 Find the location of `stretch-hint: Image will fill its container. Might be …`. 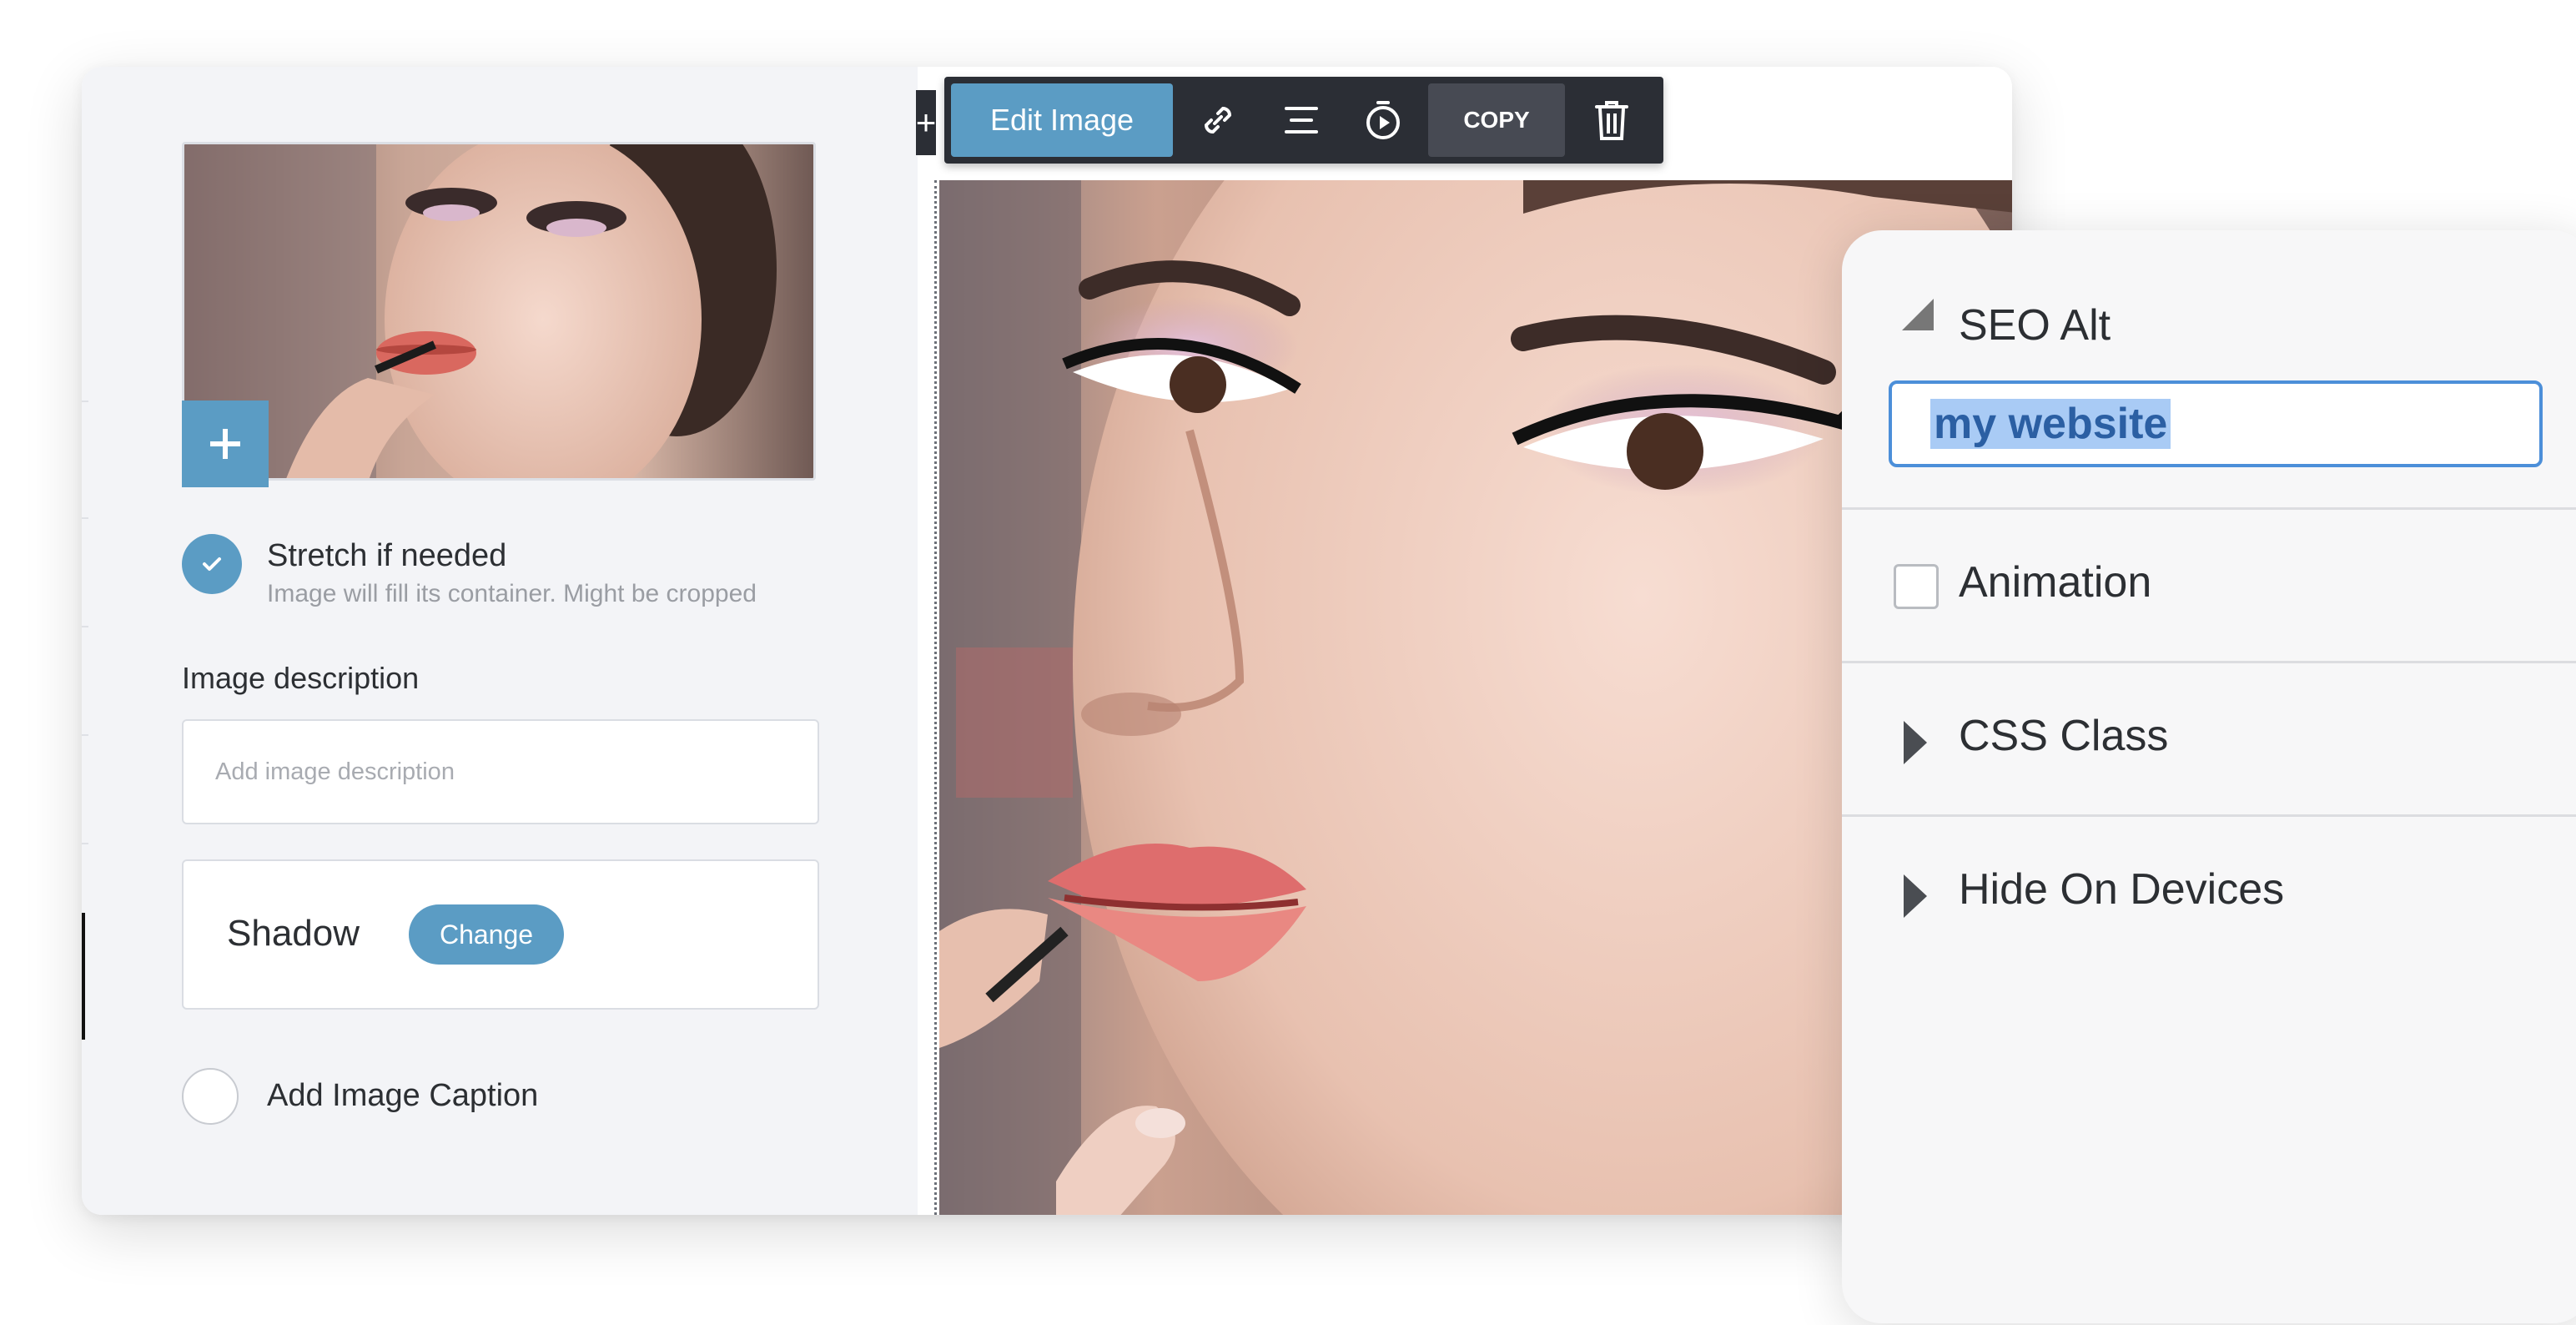

stretch-hint: Image will fill its container. Might be … is located at coordinates (512, 593).